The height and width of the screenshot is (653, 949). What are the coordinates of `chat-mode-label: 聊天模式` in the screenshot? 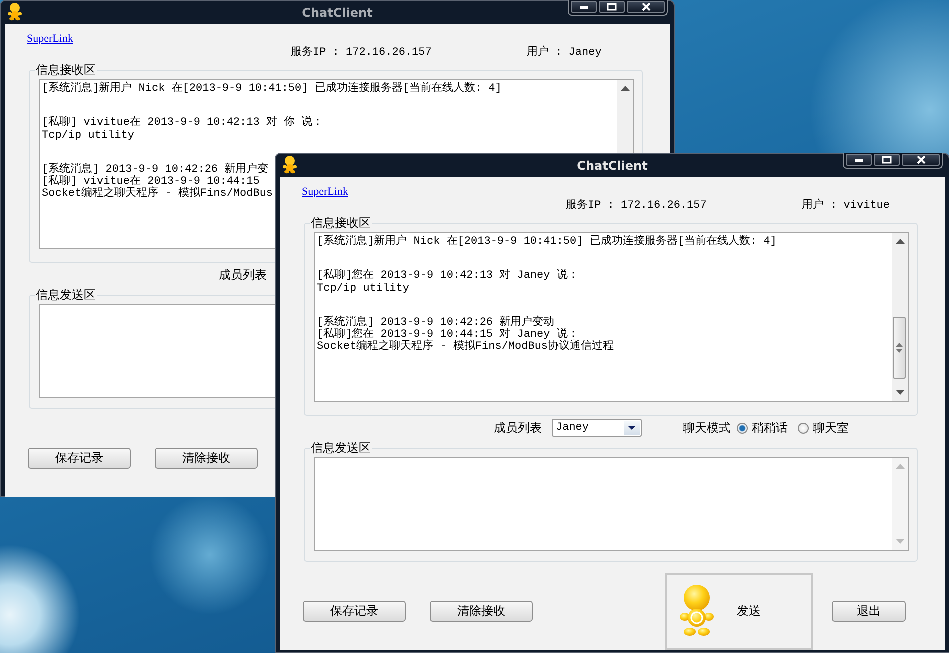 It's located at (707, 428).